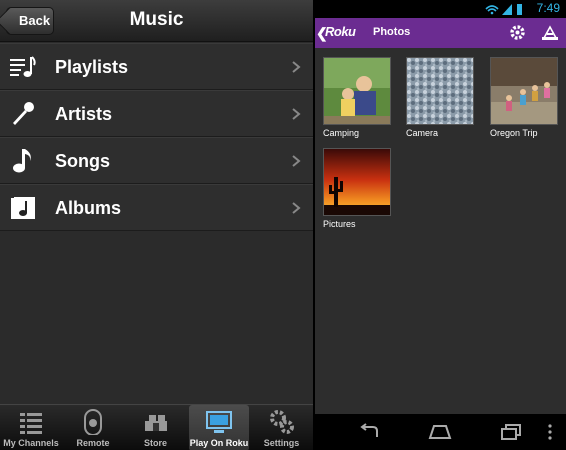  I want to click on menu-item-label: Playlists, so click(92, 67).